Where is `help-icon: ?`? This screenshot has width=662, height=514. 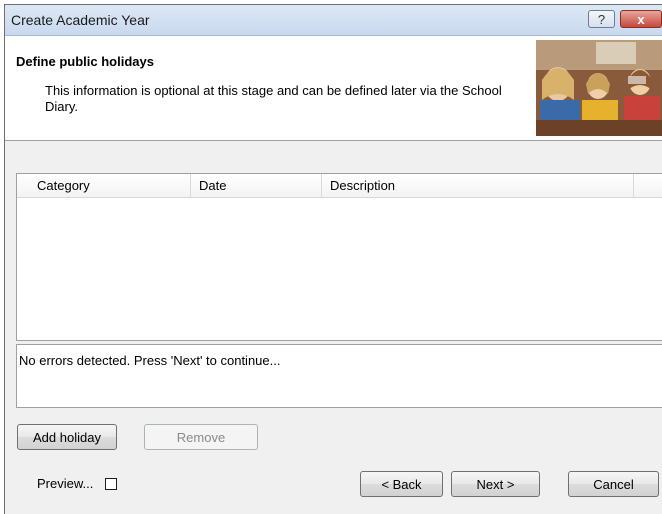 help-icon: ? is located at coordinates (601, 19).